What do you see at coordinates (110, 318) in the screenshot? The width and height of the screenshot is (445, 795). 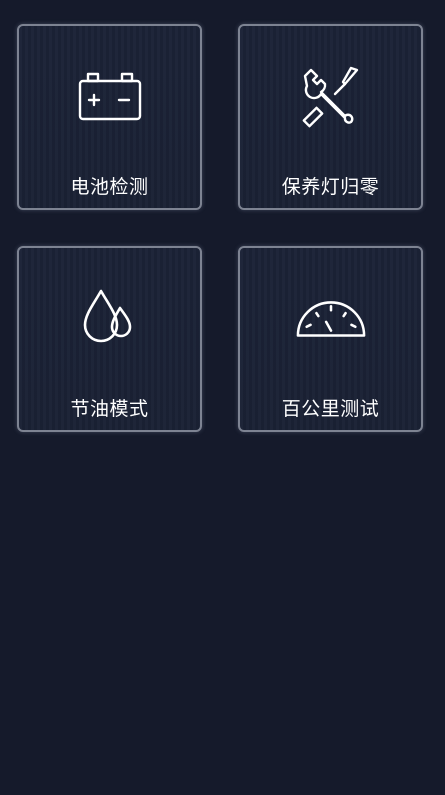 I see `fuel-drops-icon` at bounding box center [110, 318].